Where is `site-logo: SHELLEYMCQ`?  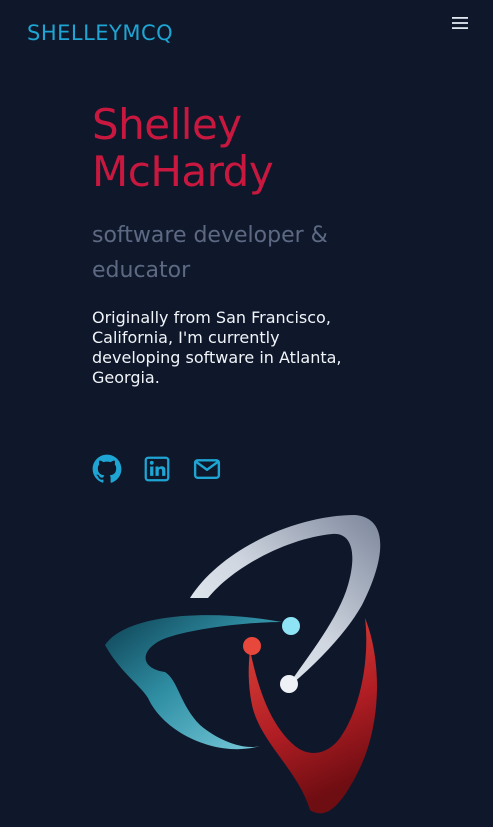
site-logo: SHELLEYMCQ is located at coordinates (100, 33).